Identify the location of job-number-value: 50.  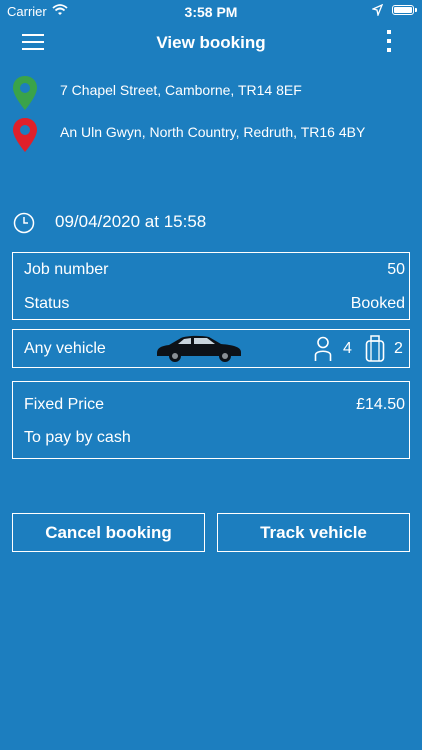
(396, 269).